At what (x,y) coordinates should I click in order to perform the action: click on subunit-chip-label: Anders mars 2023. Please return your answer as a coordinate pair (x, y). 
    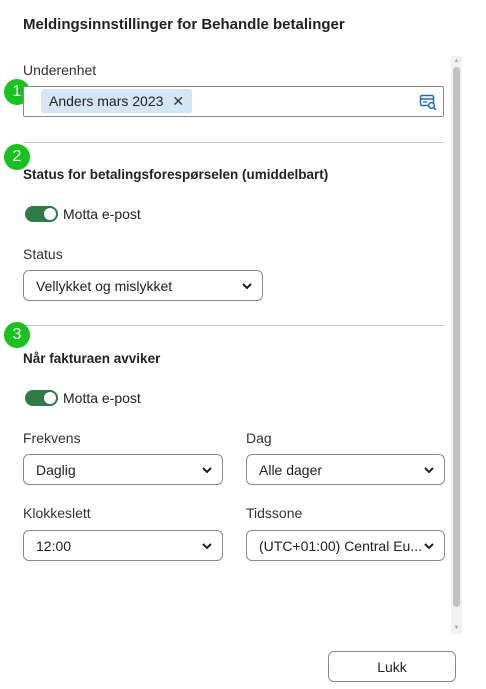
    Looking at the image, I should click on (106, 101).